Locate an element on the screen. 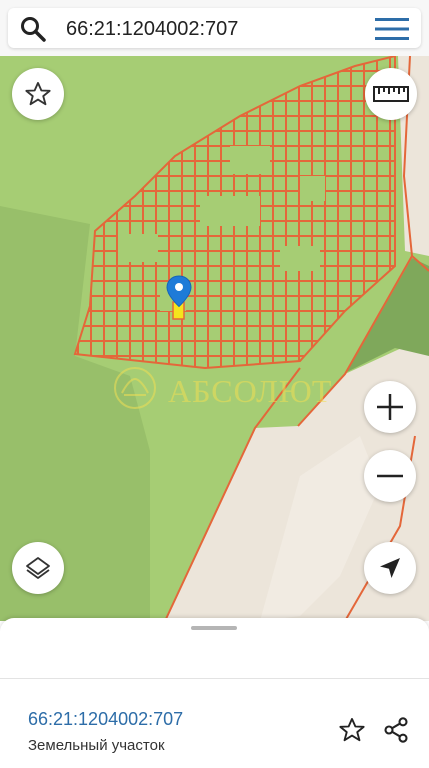 This screenshot has width=429, height=768. sheet-drag-handle is located at coordinates (214, 628).